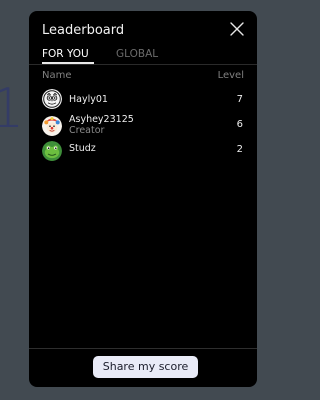  I want to click on share-score-button: Share my score, so click(145, 367).